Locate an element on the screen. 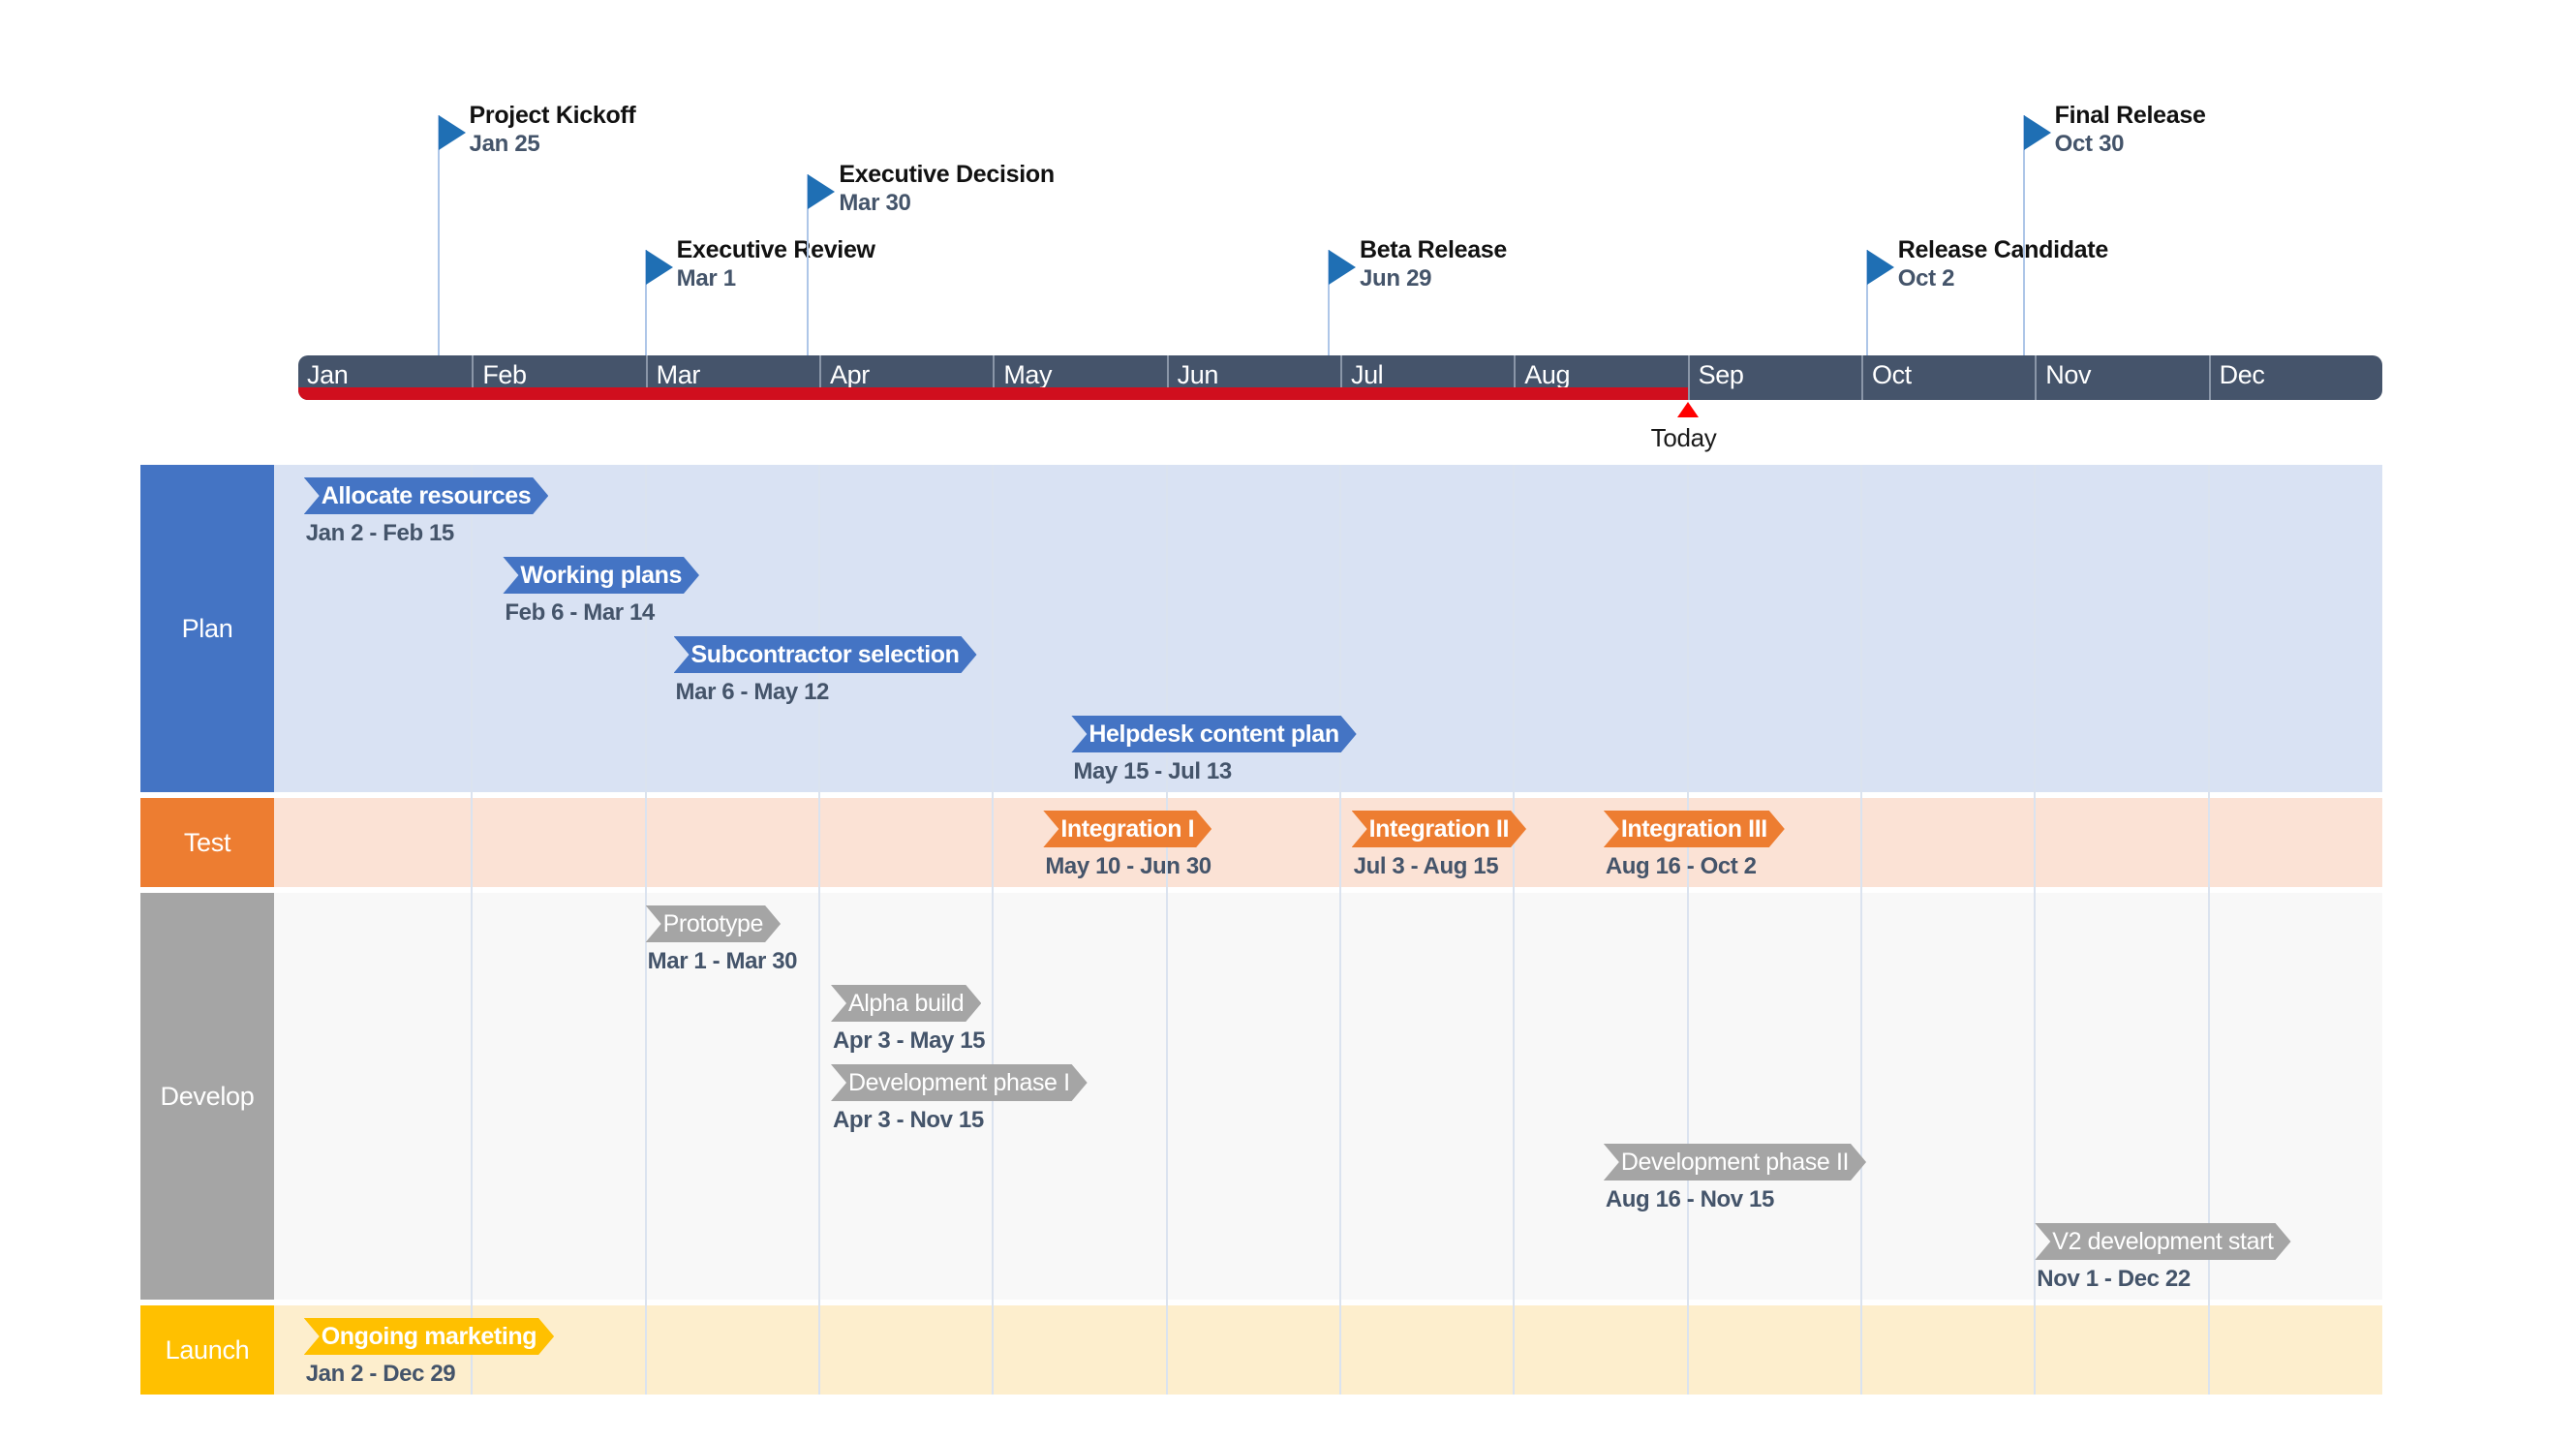 The image size is (2576, 1441). task-date-range: Feb 6 - Mar 14 is located at coordinates (580, 612).